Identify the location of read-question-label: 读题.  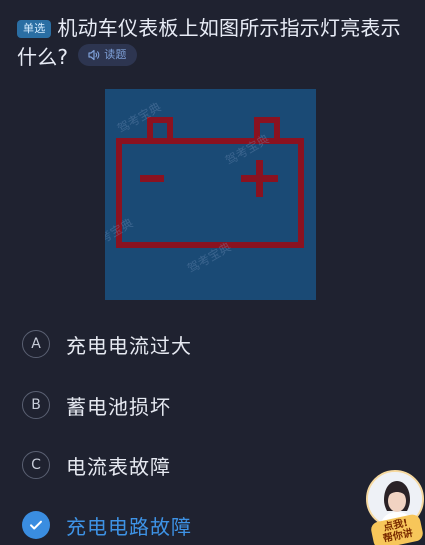
(115, 54).